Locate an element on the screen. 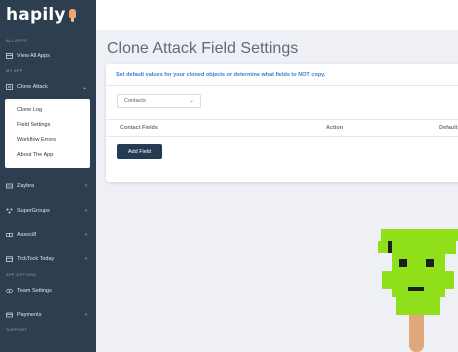 The height and width of the screenshot is (352, 458). keyboard-icon is located at coordinates (9, 186).